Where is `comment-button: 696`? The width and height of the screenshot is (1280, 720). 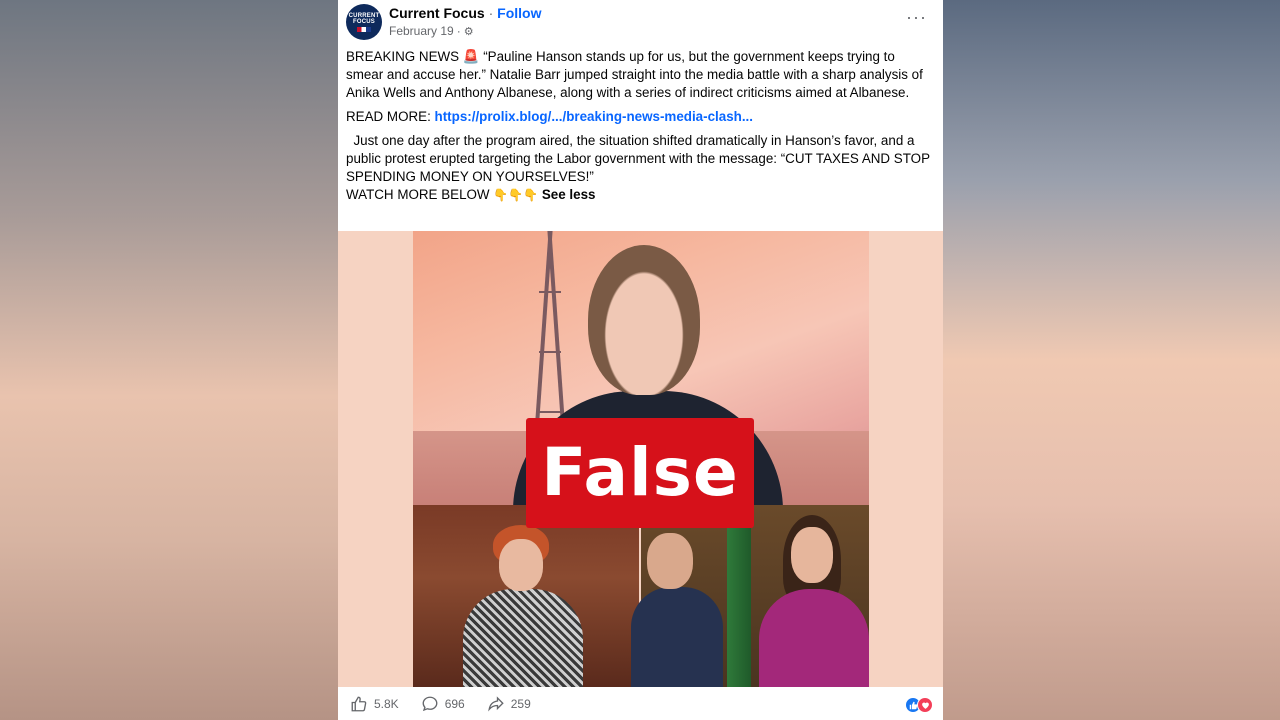
comment-button: 696 is located at coordinates (443, 704).